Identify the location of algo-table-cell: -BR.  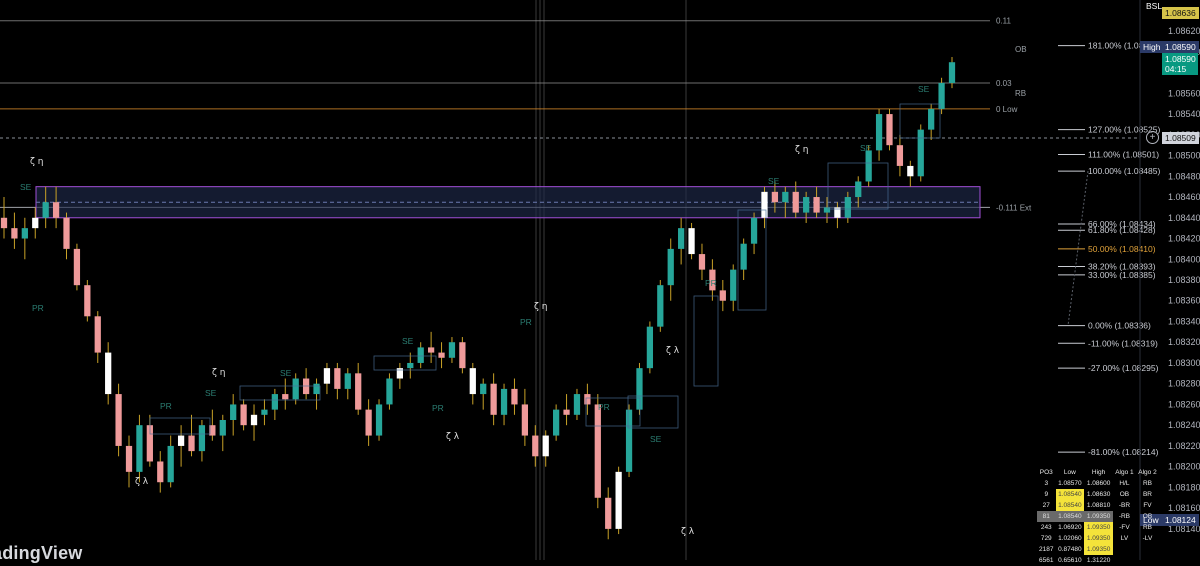
(1124, 505).